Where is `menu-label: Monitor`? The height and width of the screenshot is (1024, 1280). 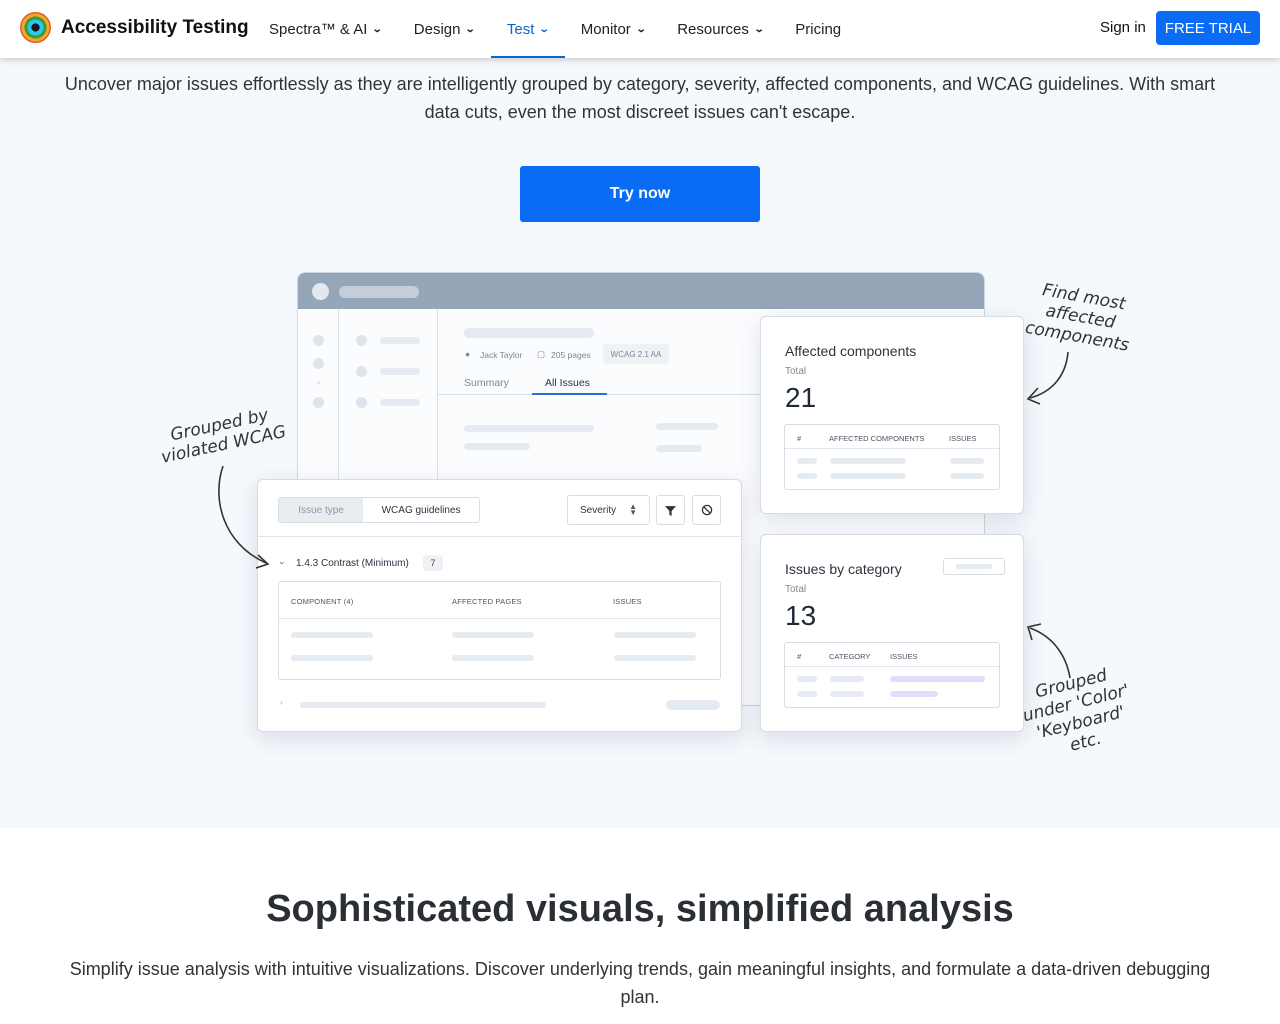
menu-label: Monitor is located at coordinates (605, 29).